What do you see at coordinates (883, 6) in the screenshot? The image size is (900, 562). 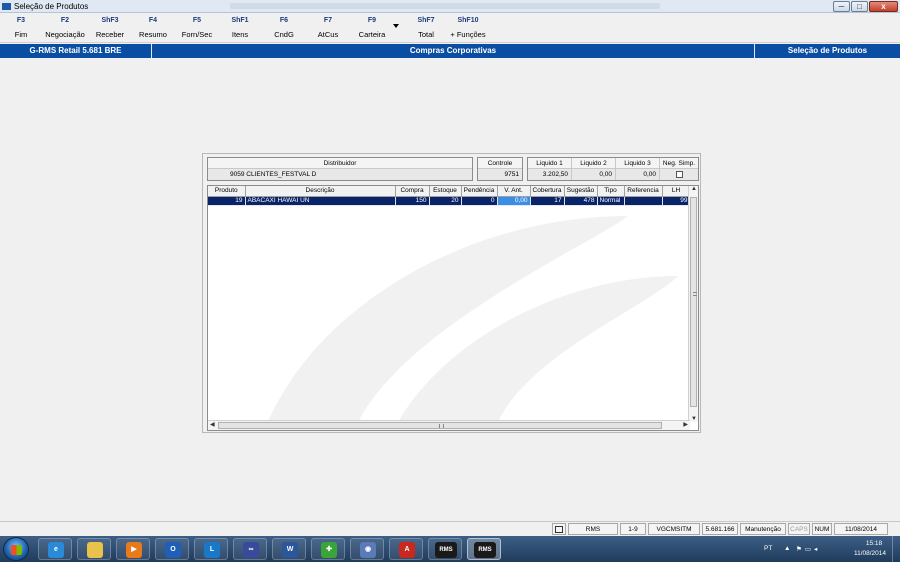 I see `close-button: x` at bounding box center [883, 6].